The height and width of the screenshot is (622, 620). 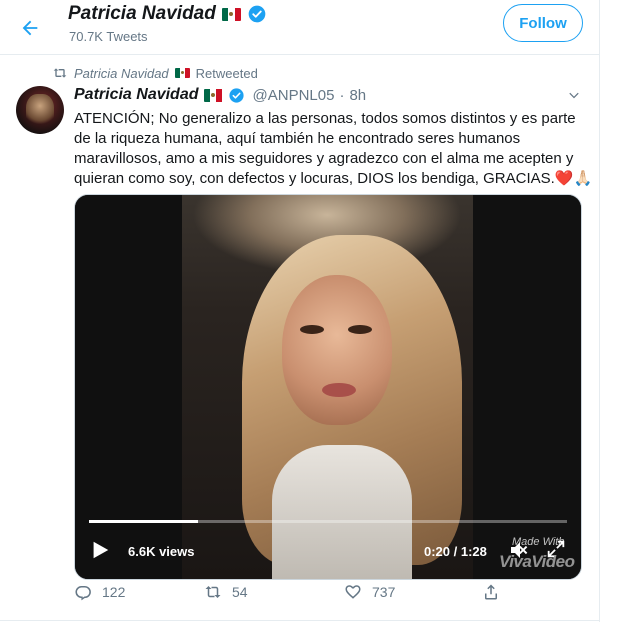 I want to click on video-subject-lips, so click(x=339, y=390).